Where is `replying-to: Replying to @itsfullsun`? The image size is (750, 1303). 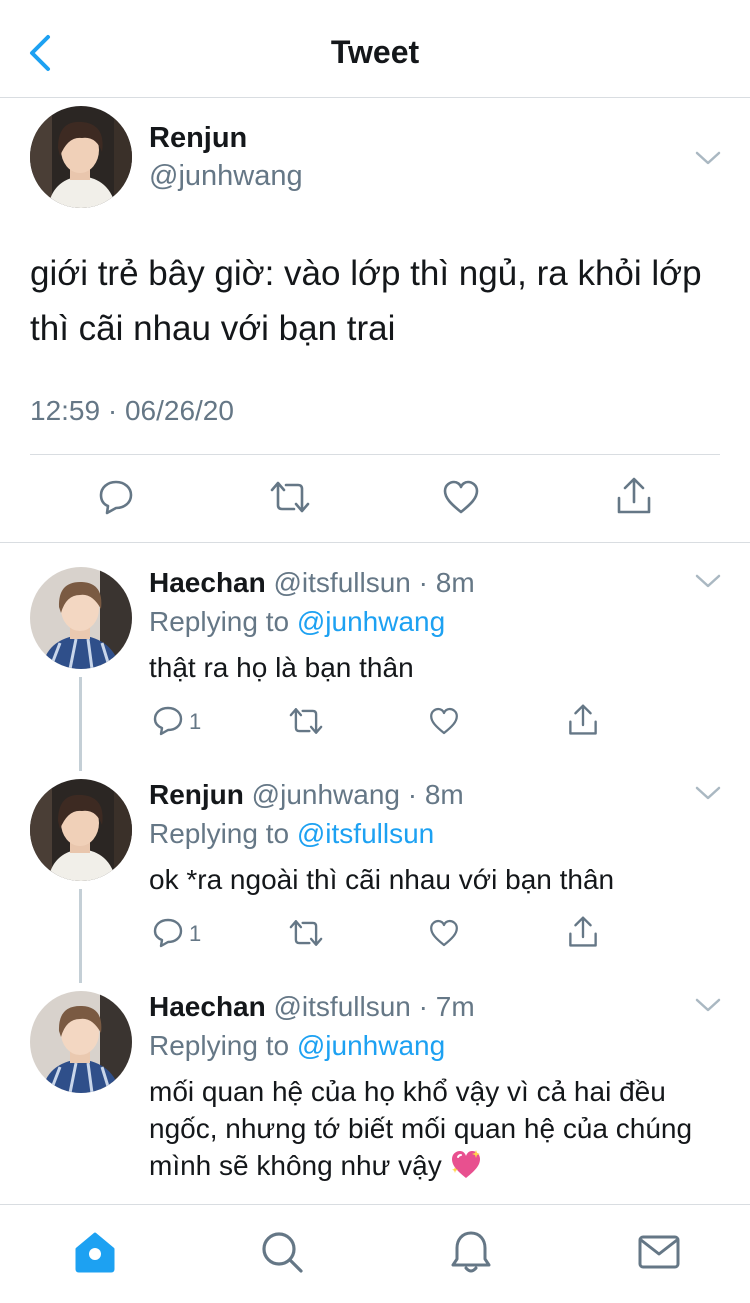 replying-to: Replying to @itsfullsun is located at coordinates (291, 834).